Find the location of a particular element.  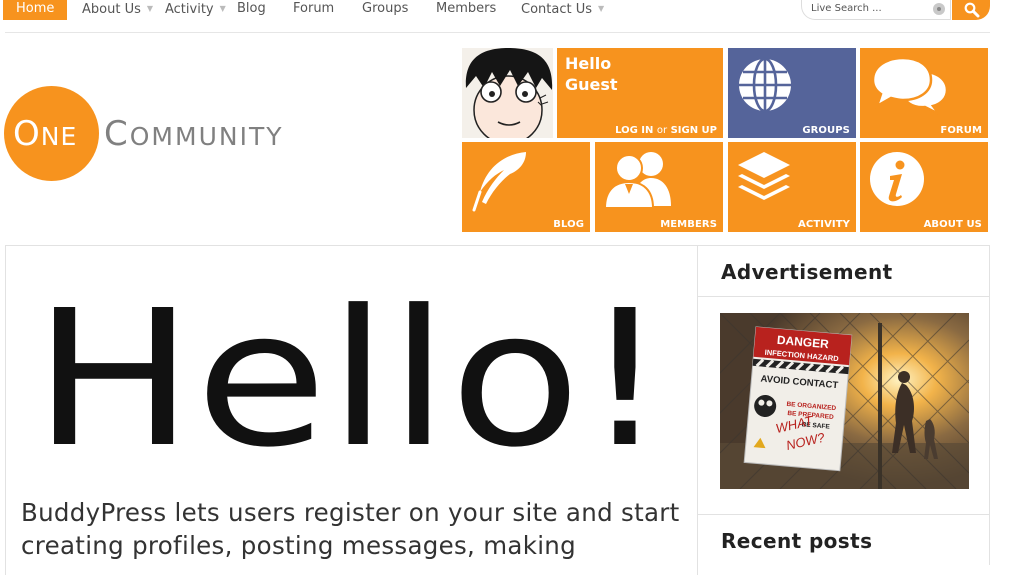

feather-icon is located at coordinates (499, 182).